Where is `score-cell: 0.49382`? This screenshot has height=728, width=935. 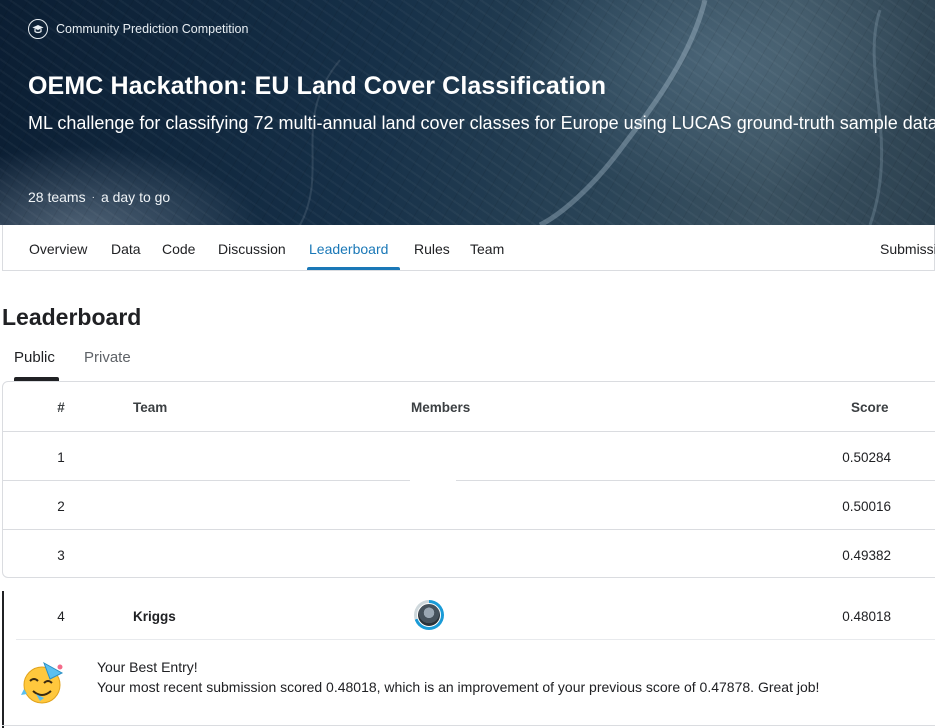 score-cell: 0.49382 is located at coordinates (866, 555).